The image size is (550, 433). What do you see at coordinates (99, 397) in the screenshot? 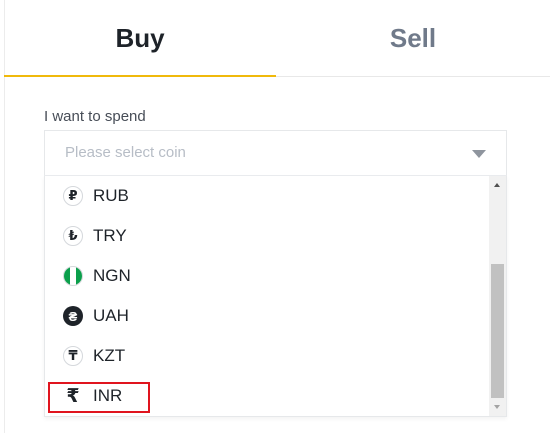
I see `inr-highlight-box` at bounding box center [99, 397].